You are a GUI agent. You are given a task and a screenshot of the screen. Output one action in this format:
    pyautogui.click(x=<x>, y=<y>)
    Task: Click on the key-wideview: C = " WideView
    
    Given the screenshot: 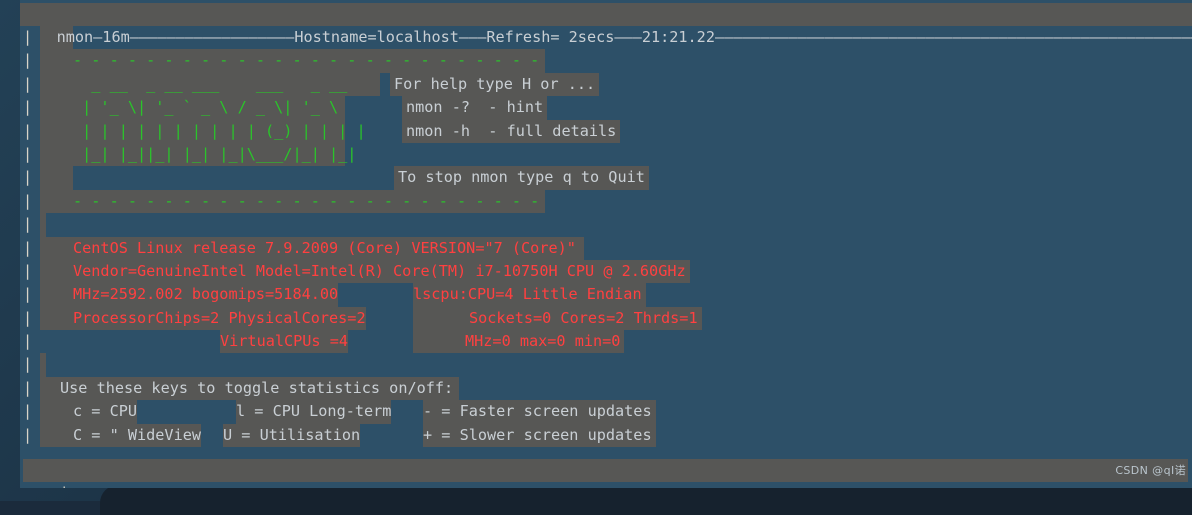 What is the action you would take?
    pyautogui.click(x=137, y=435)
    